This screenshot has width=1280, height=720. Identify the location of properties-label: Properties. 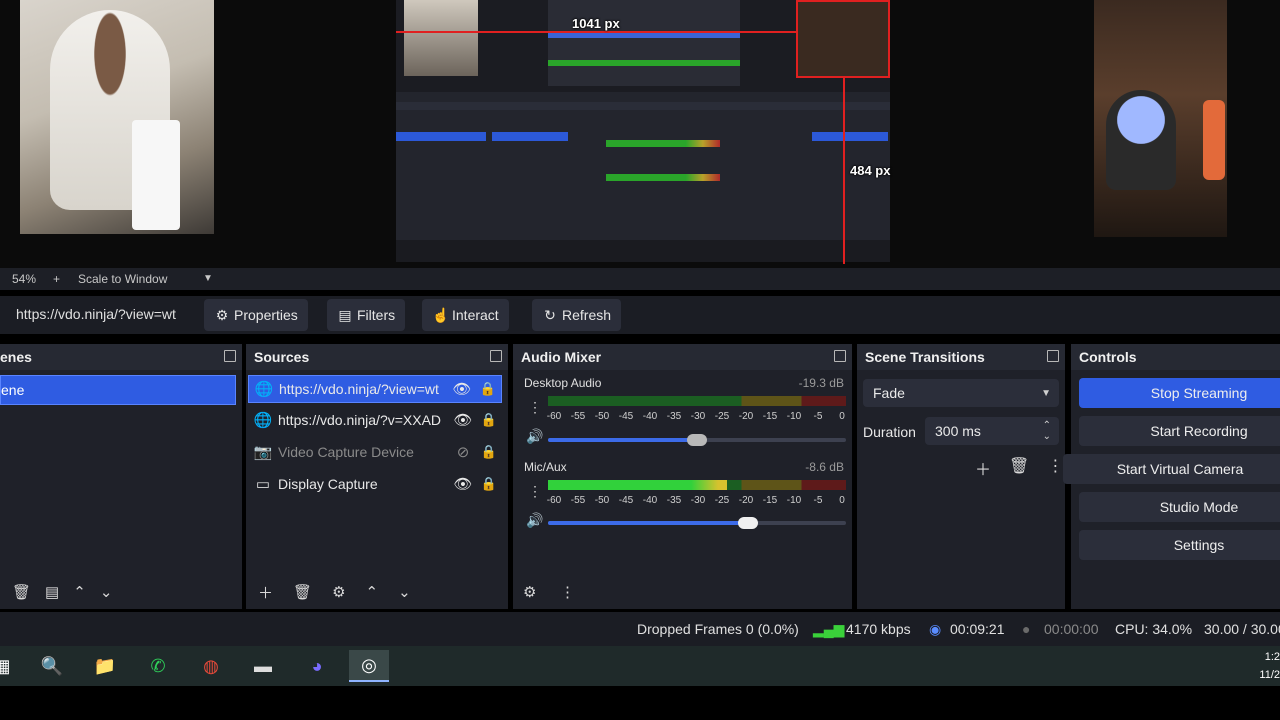
(266, 315).